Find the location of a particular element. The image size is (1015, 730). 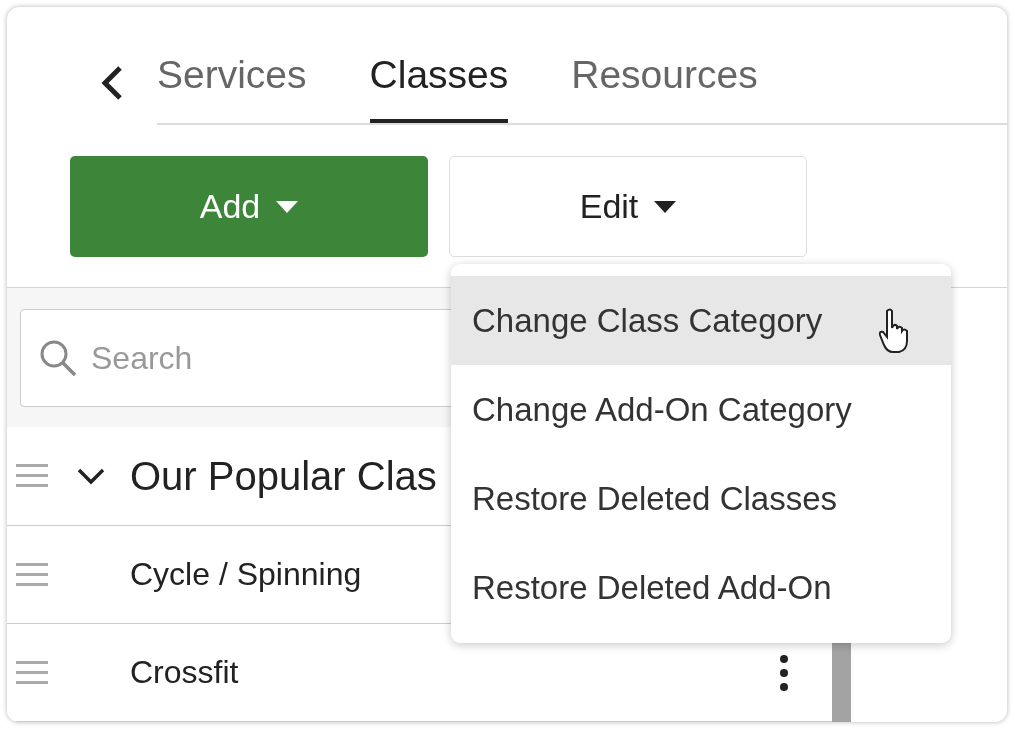

edit-dropdown-button: Edit is located at coordinates (628, 206).